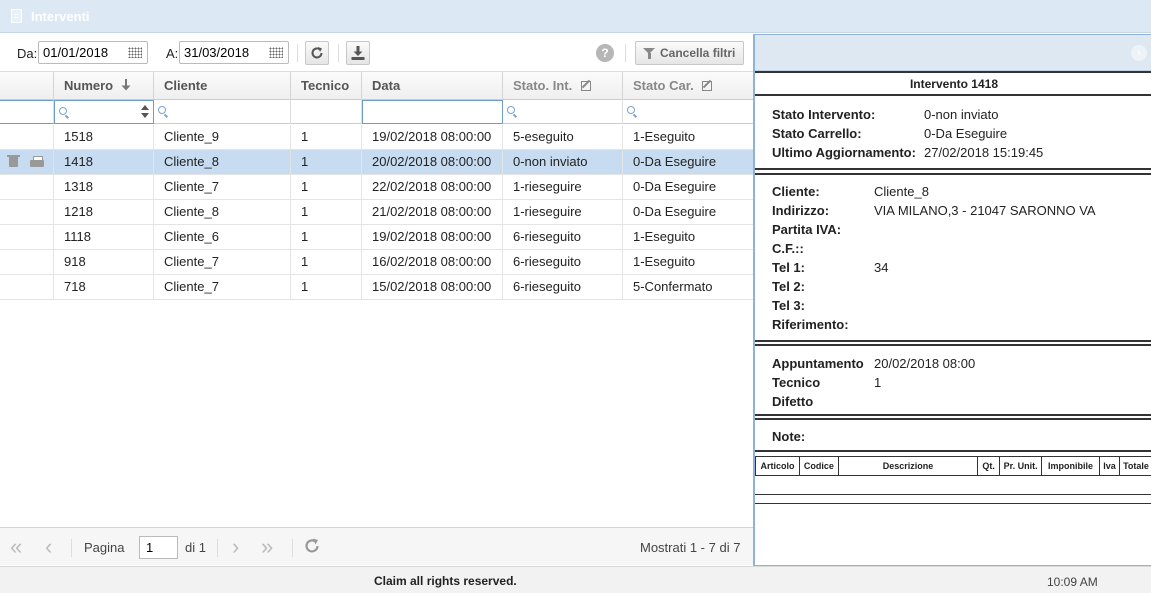 The height and width of the screenshot is (593, 1151). Describe the element at coordinates (563, 112) in the screenshot. I see `filter-stato-int` at that location.